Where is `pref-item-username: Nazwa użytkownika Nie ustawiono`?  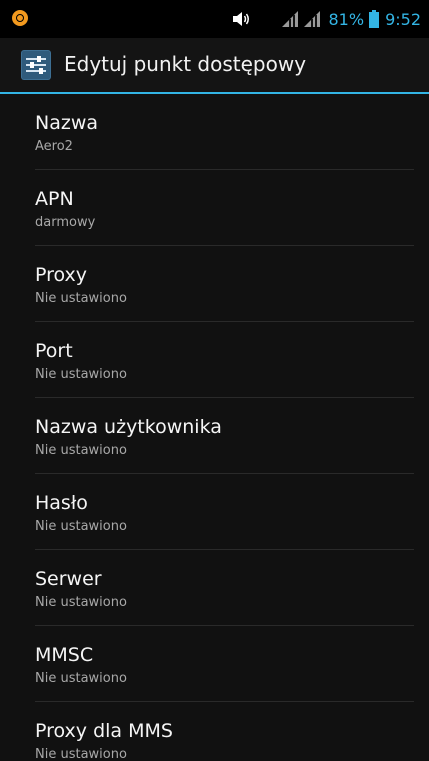 pref-item-username: Nazwa użytkownika Nie ustawiono is located at coordinates (214, 436).